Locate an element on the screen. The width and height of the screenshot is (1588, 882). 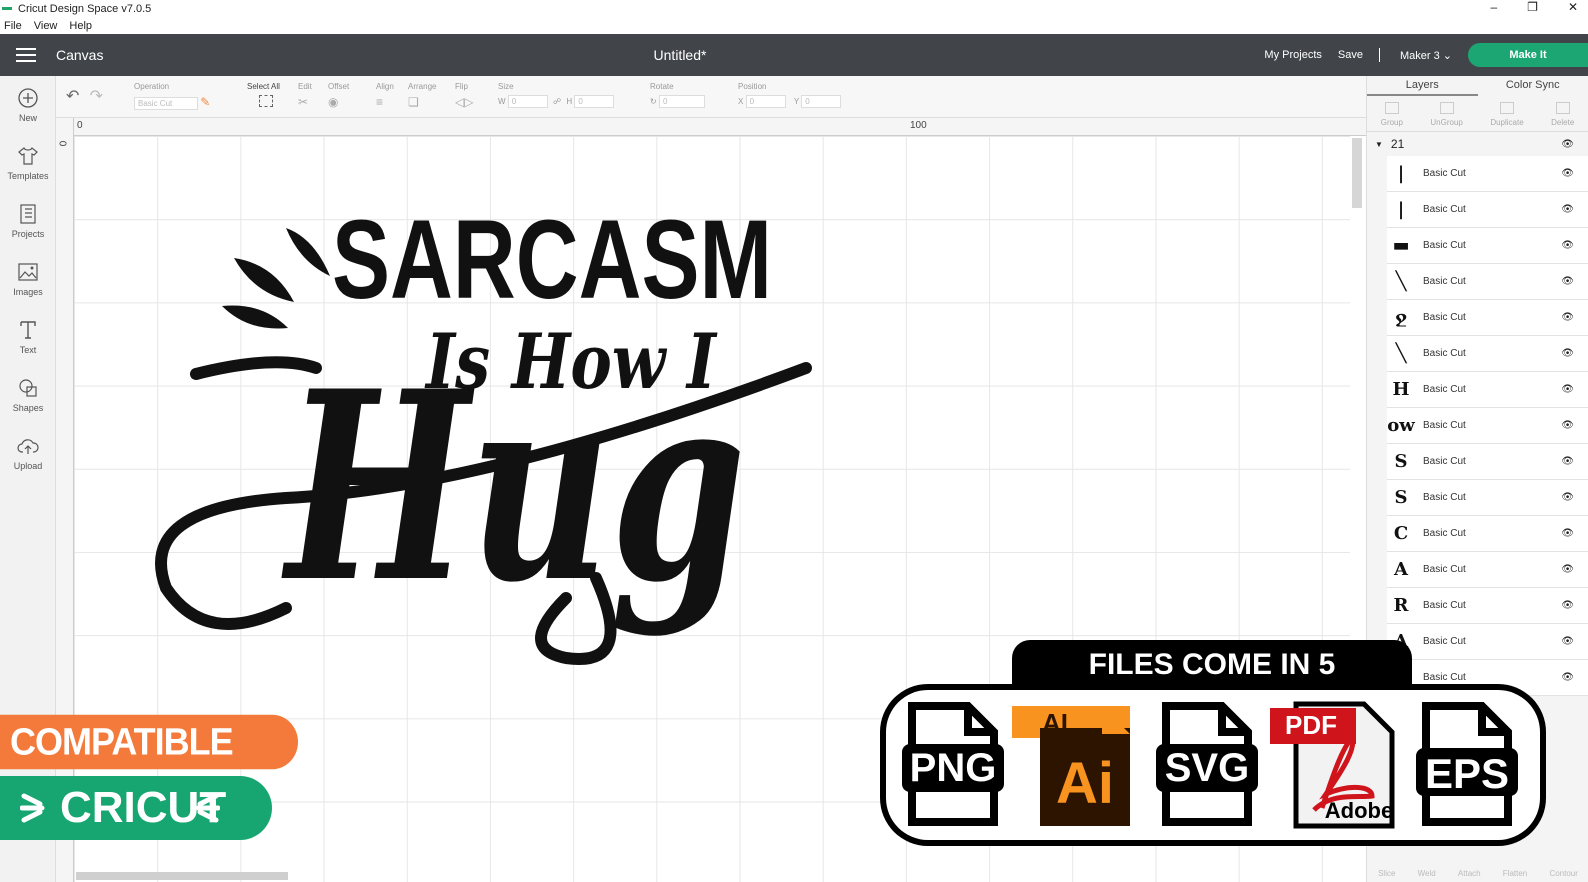
layer-row: H Basic Cut 👁 is located at coordinates (1487, 390).